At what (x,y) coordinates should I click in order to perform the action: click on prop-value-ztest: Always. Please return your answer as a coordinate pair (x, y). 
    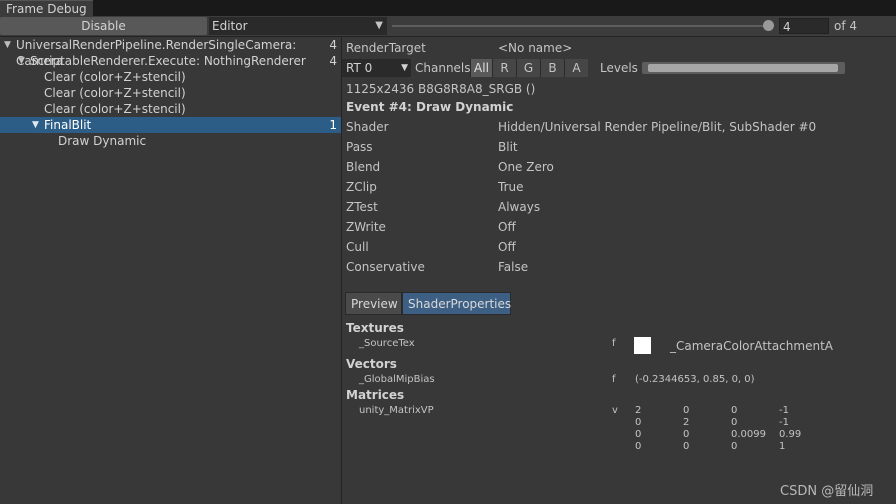
    Looking at the image, I should click on (519, 207).